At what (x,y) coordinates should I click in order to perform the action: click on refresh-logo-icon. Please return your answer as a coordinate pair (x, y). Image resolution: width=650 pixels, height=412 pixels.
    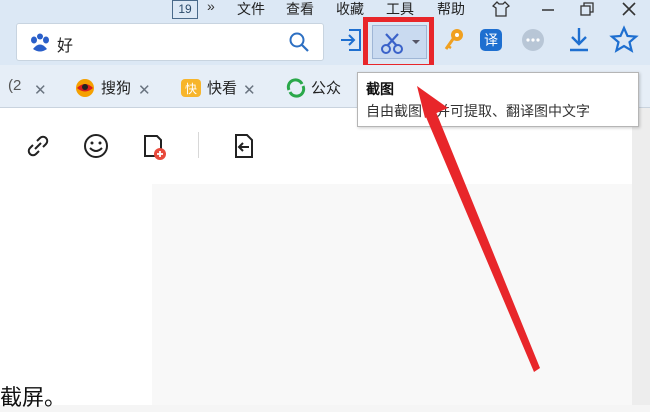
    Looking at the image, I should click on (296, 88).